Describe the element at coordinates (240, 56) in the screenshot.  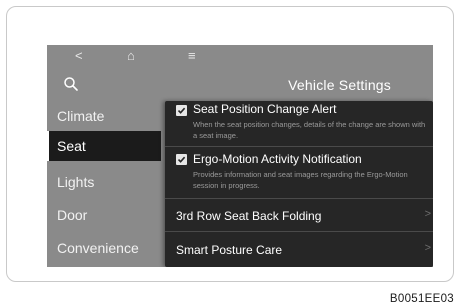
I see `top-bar: < ⌂ ≡` at that location.